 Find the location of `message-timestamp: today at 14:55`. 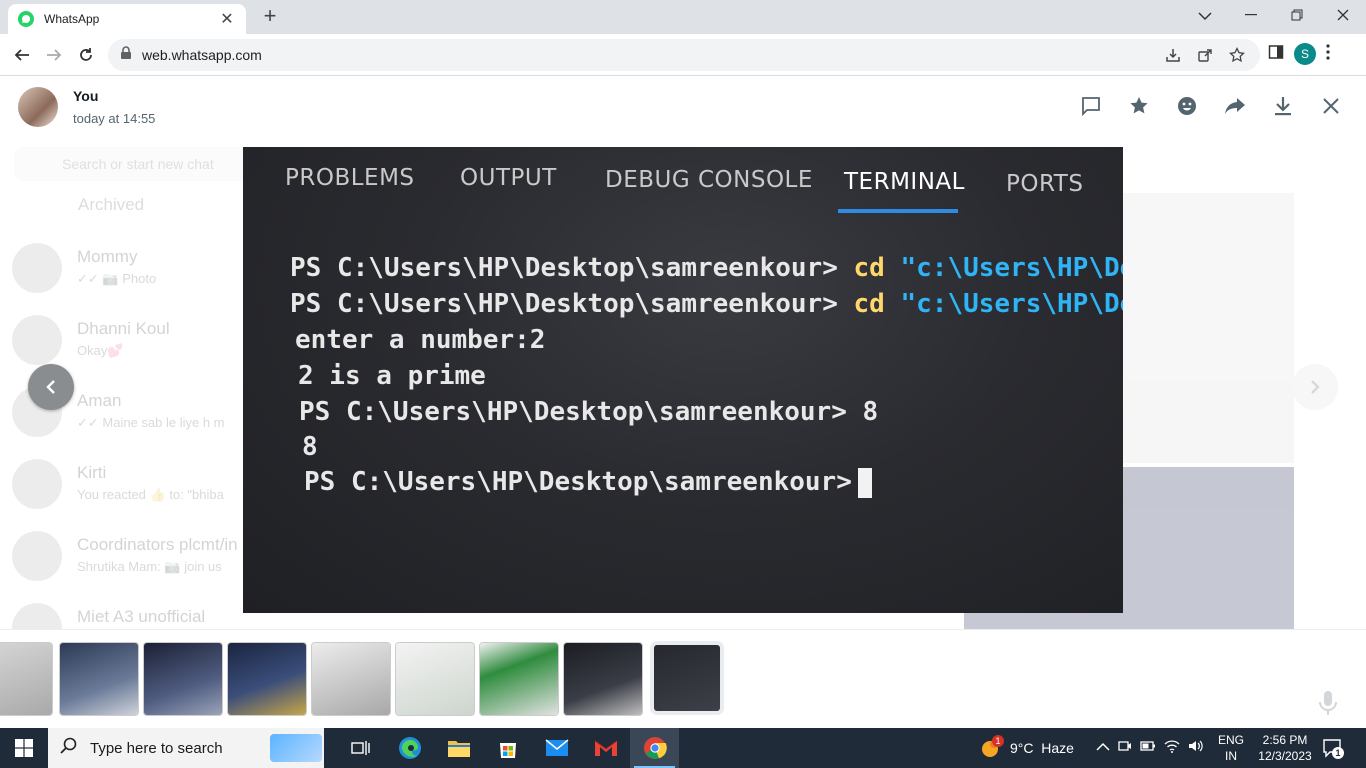

message-timestamp: today at 14:55 is located at coordinates (114, 118).